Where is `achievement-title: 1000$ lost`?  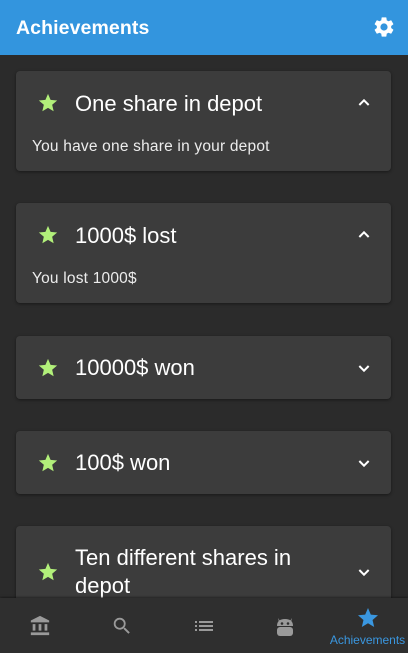 achievement-title: 1000$ lost is located at coordinates (126, 235).